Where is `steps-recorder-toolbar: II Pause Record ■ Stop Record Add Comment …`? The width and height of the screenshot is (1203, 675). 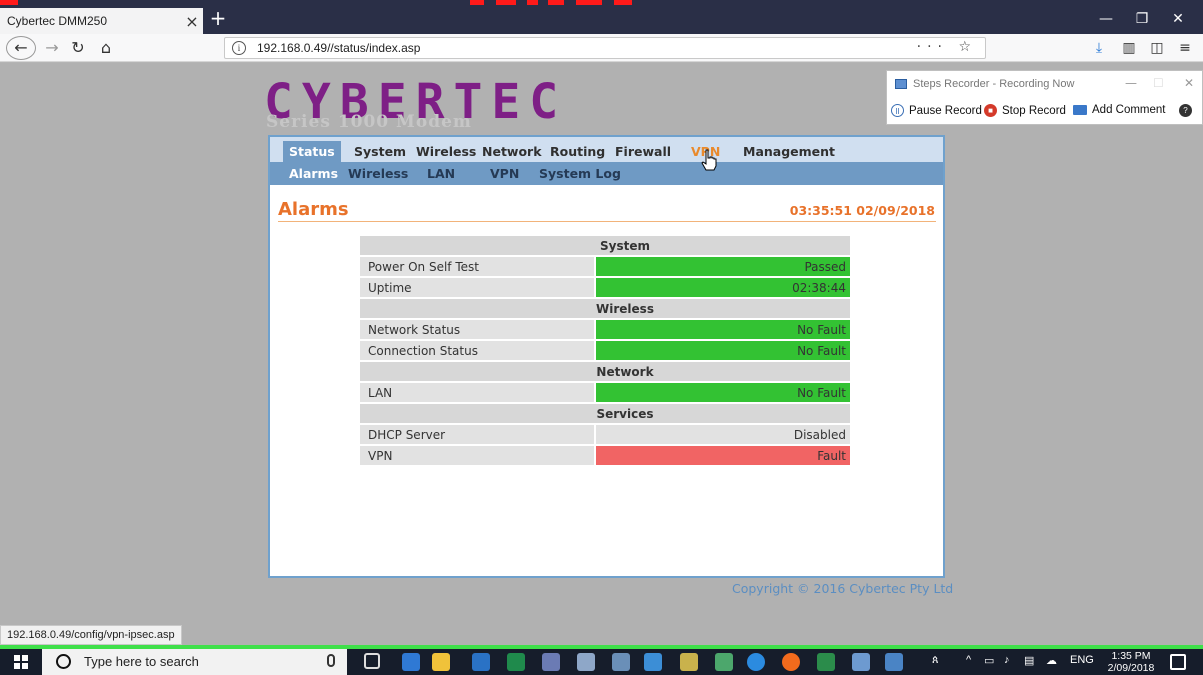 steps-recorder-toolbar: II Pause Record ■ Stop Record Add Comment … is located at coordinates (1044, 113).